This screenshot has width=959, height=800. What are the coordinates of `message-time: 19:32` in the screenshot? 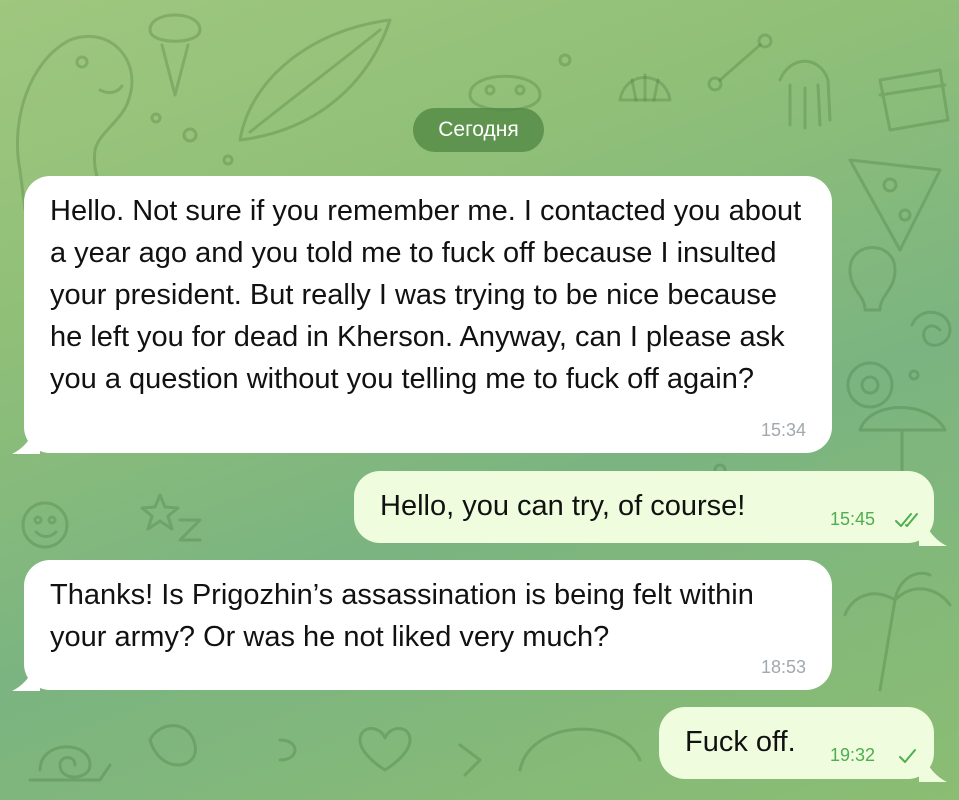 It's located at (853, 755).